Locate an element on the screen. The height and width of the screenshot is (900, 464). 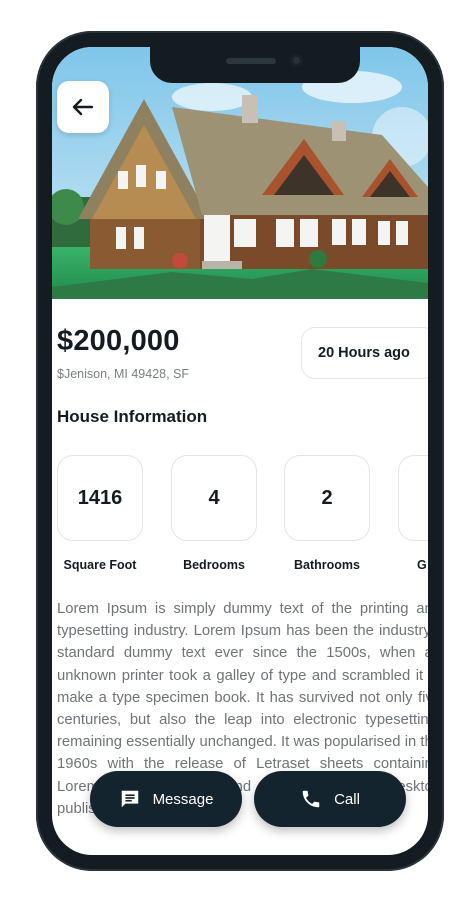
chat-bubble-icon is located at coordinates (129, 799).